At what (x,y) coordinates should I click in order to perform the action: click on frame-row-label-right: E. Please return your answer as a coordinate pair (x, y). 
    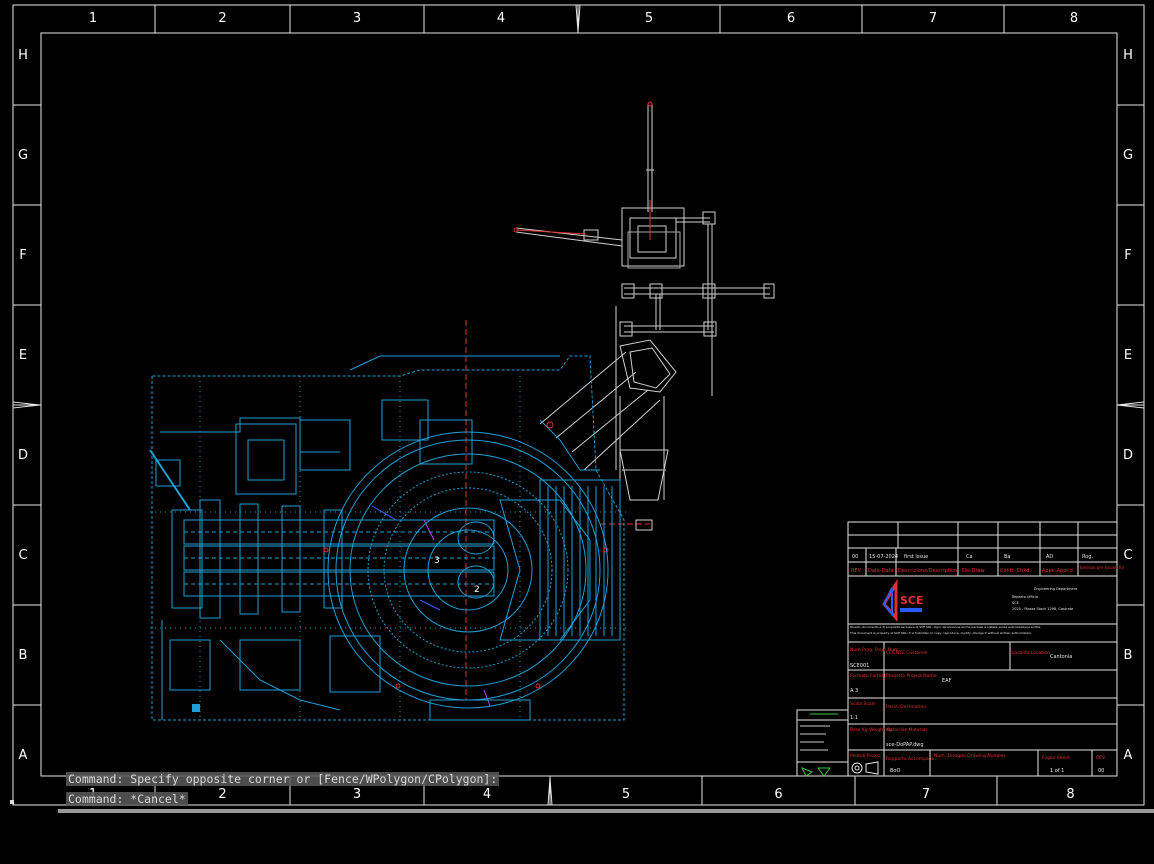
    Looking at the image, I should click on (1128, 355).